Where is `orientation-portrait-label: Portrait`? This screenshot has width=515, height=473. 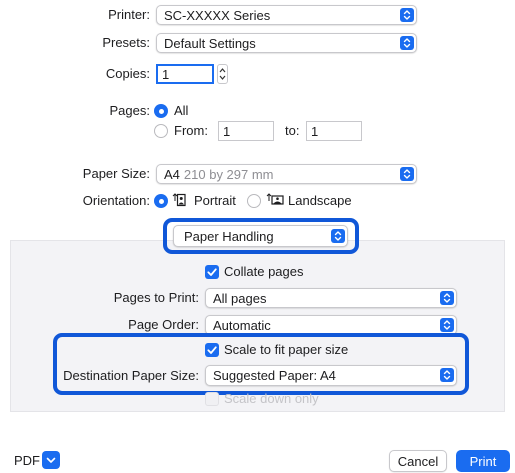 orientation-portrait-label: Portrait is located at coordinates (215, 200).